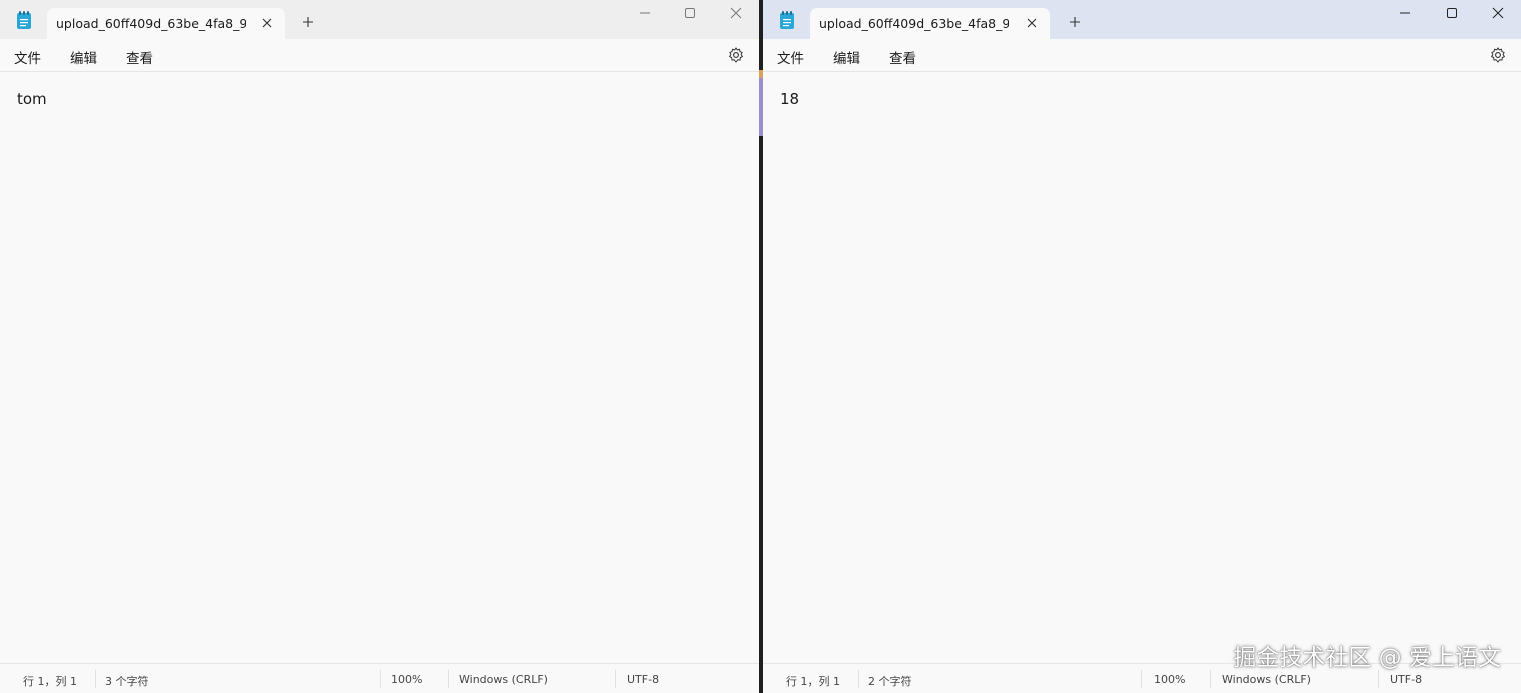 The height and width of the screenshot is (693, 1521). What do you see at coordinates (127, 681) in the screenshot?
I see `char-count: 3 个字符` at bounding box center [127, 681].